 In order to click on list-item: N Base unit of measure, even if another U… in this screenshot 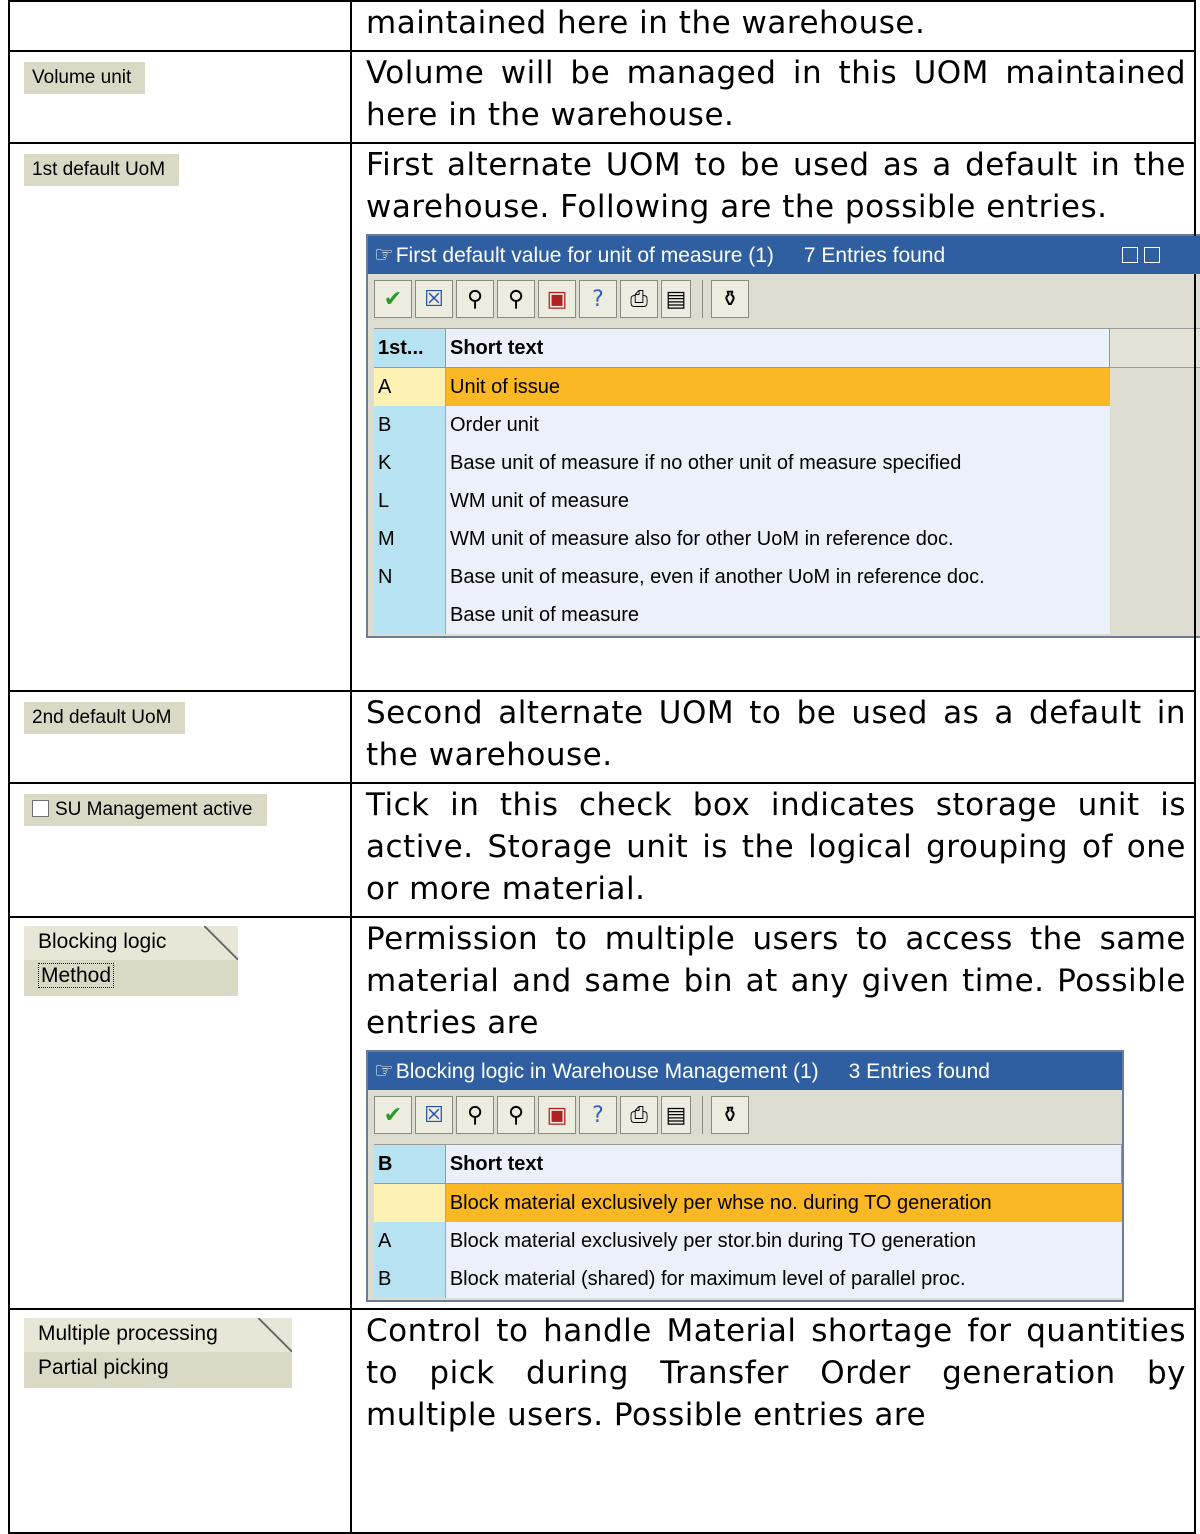, I will do `click(787, 577)`.